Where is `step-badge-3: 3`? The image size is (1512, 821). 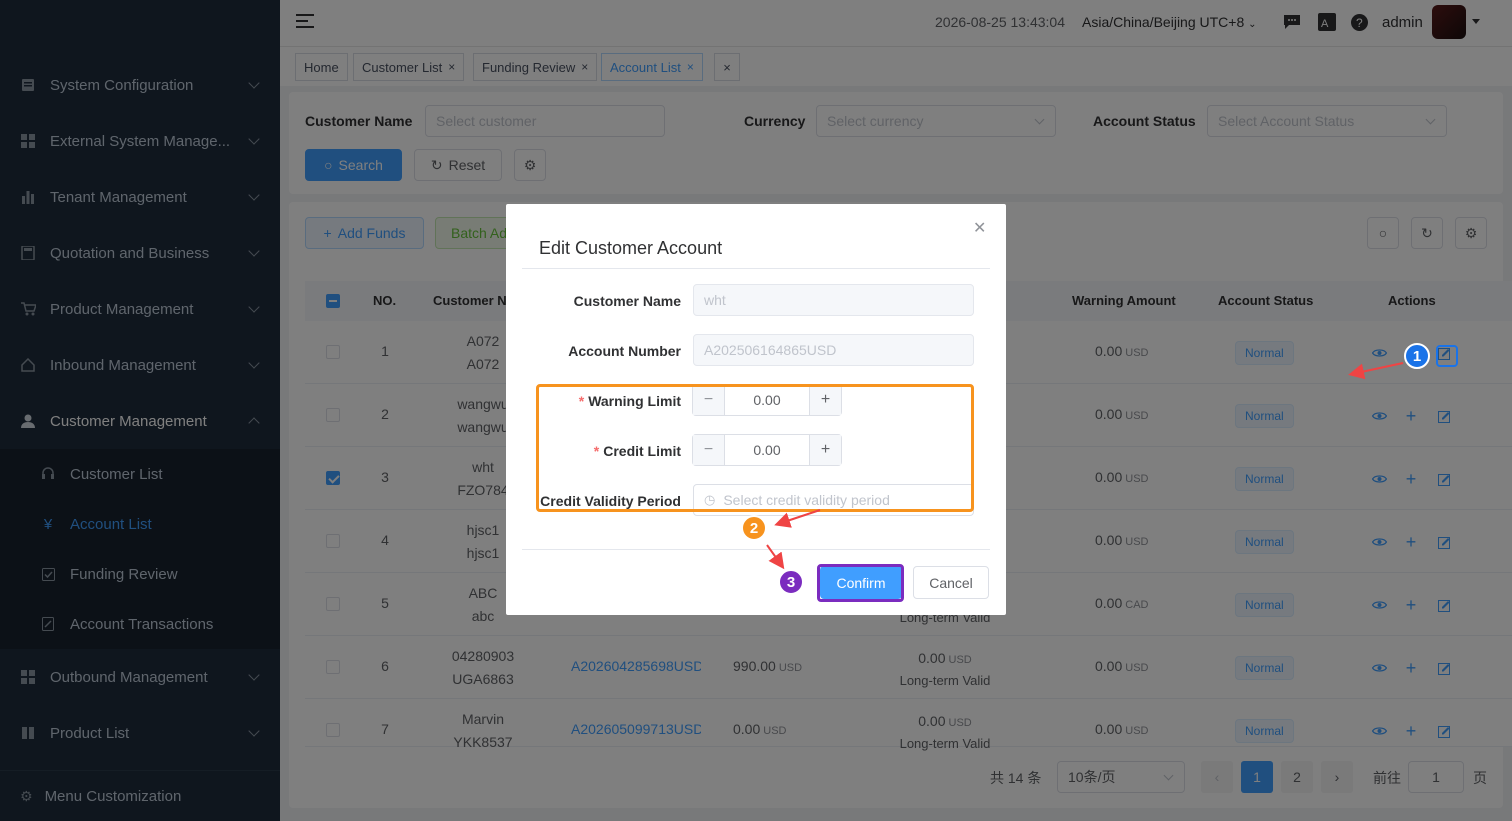
step-badge-3: 3 is located at coordinates (791, 582).